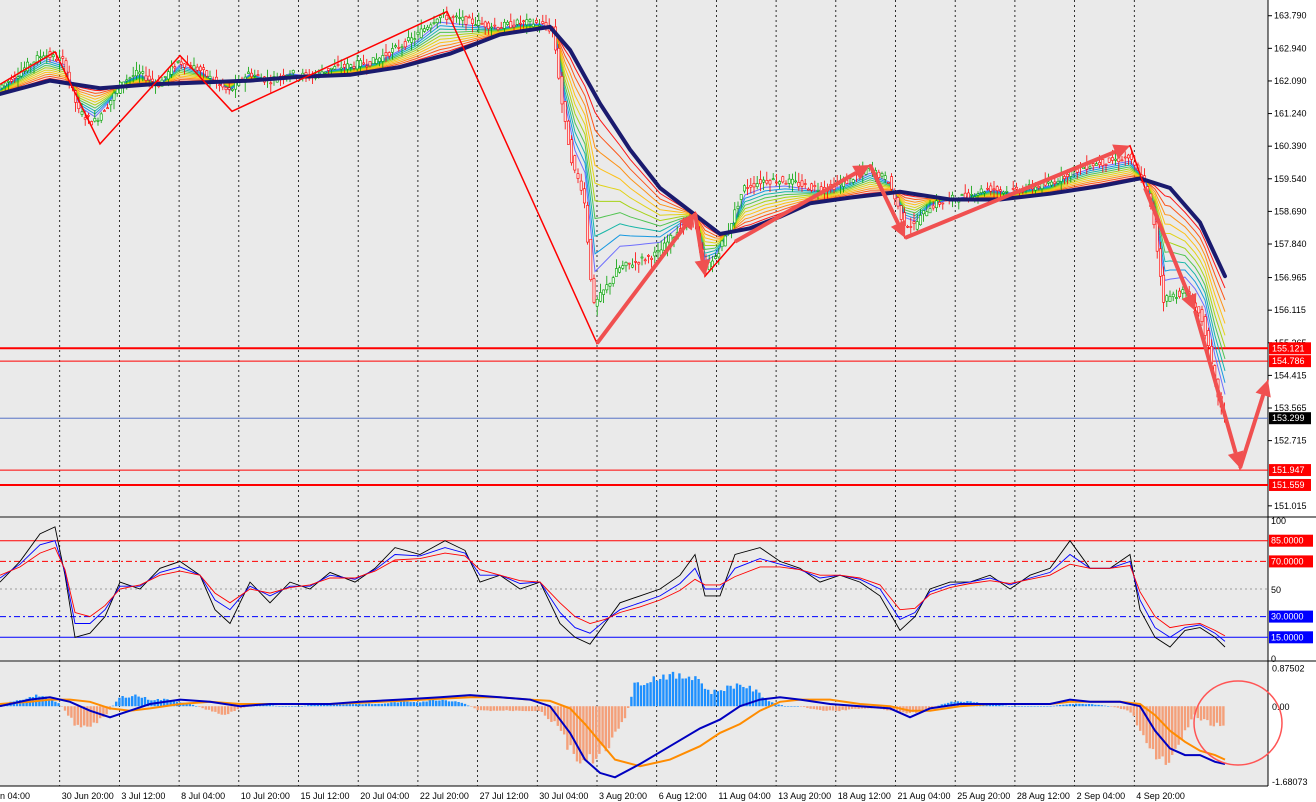 Image resolution: width=1316 pixels, height=802 pixels. Describe the element at coordinates (1287, 617) in the screenshot. I see `stoch-level-label: 30.0000` at that location.